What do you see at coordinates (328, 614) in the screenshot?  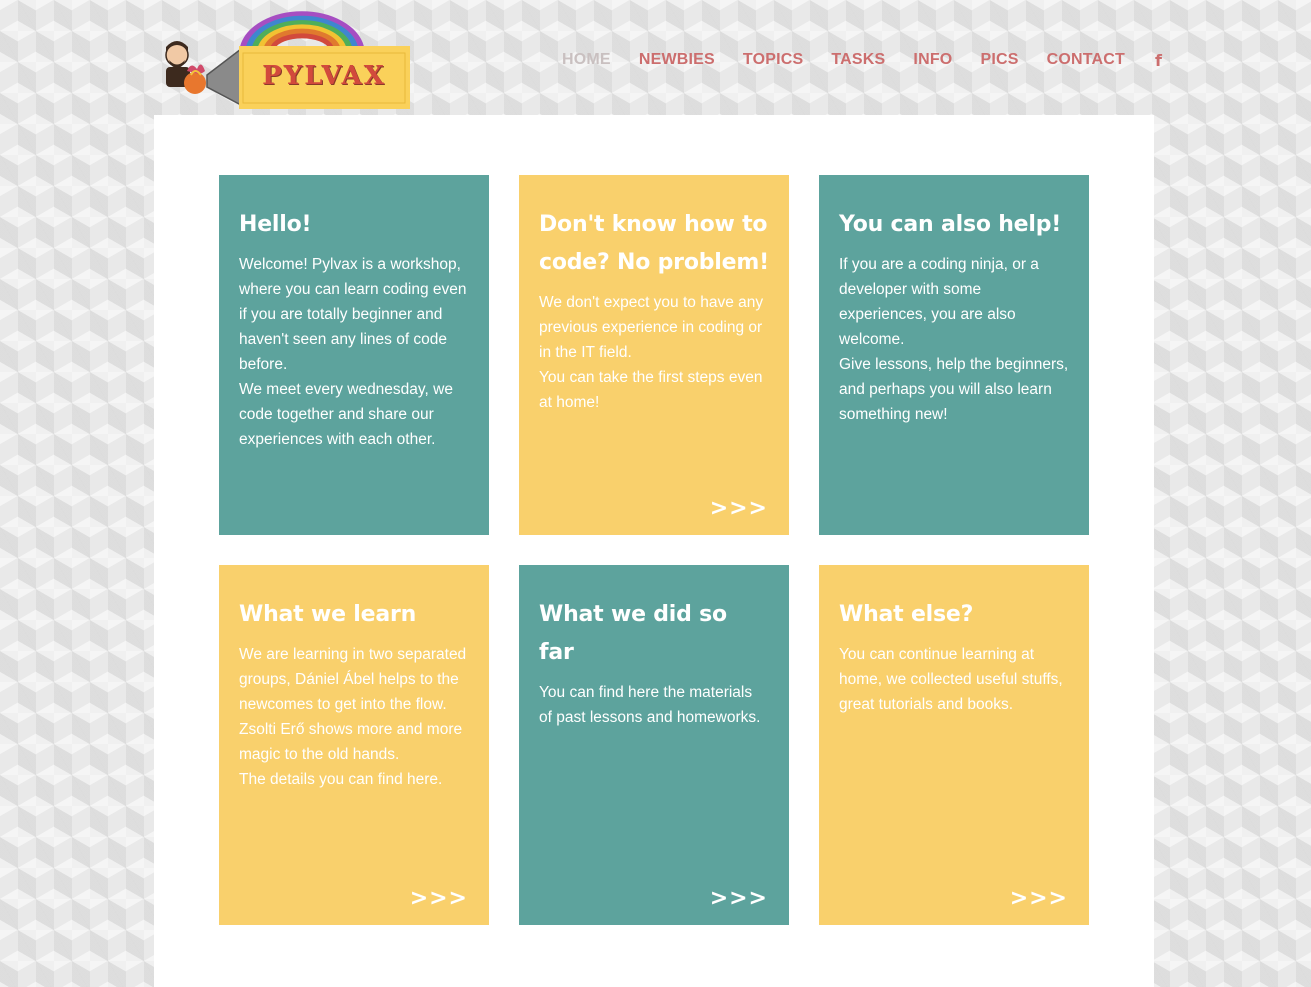 I see `card-title: What we learn` at bounding box center [328, 614].